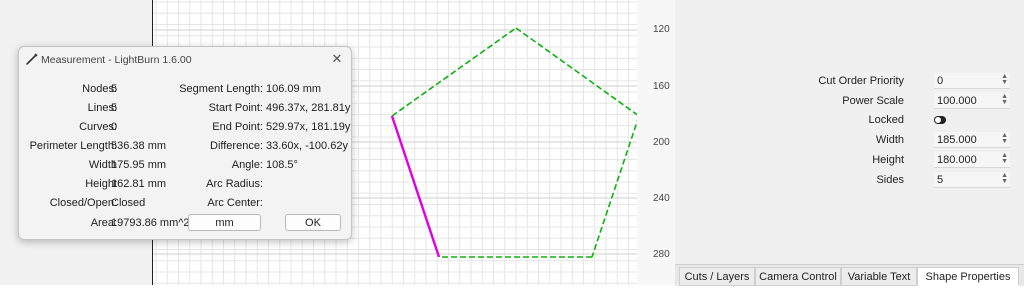 The image size is (1024, 288). What do you see at coordinates (235, 108) in the screenshot?
I see `start-point-label: Start Point:` at bounding box center [235, 108].